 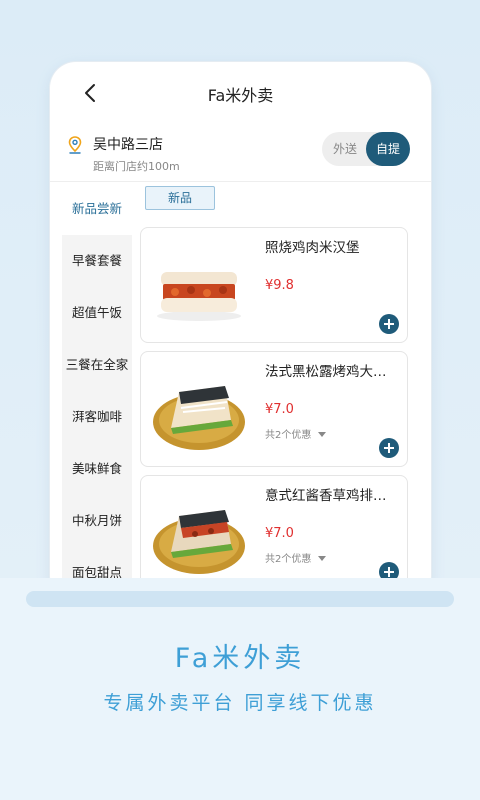 I want to click on category-sidebar: 新品尝新 早餐套餐 超值午饭 三餐在全家 湃客咖啡 美味鲜食 中秋月饼 面包甜点, so click(x=91, y=392).